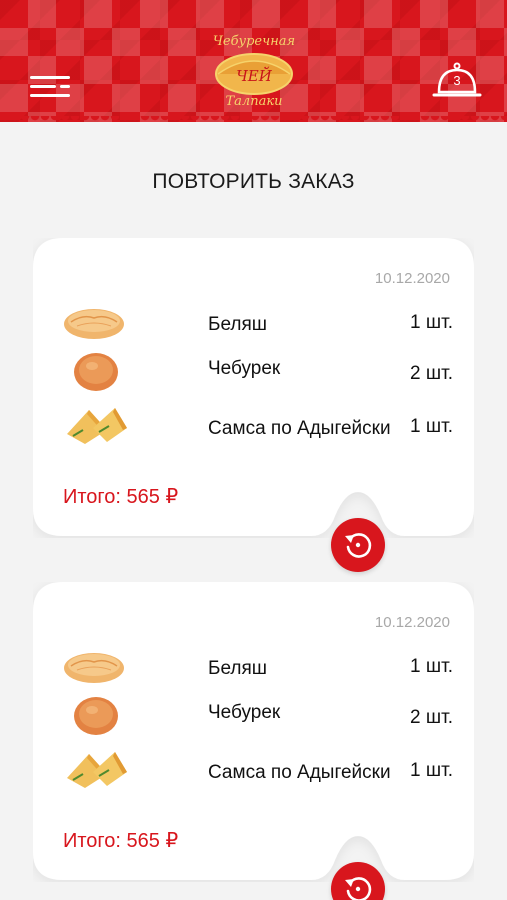 This screenshot has height=900, width=507. What do you see at coordinates (253, 181) in the screenshot?
I see `page-title: ПОВТОРИТЬ ЗАКАЗ` at bounding box center [253, 181].